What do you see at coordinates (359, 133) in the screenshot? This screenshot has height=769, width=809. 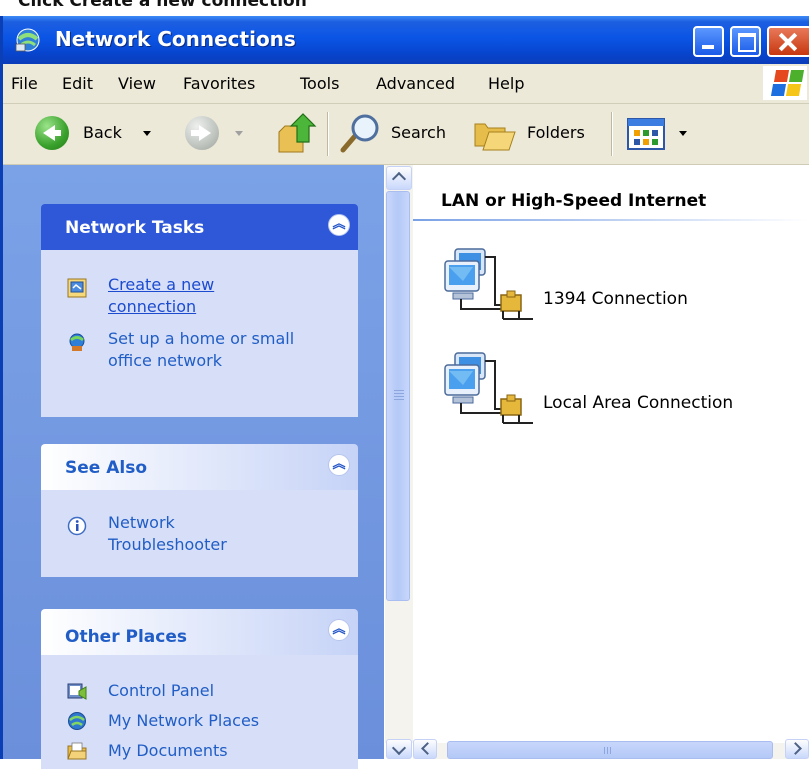 I see `search-icon` at bounding box center [359, 133].